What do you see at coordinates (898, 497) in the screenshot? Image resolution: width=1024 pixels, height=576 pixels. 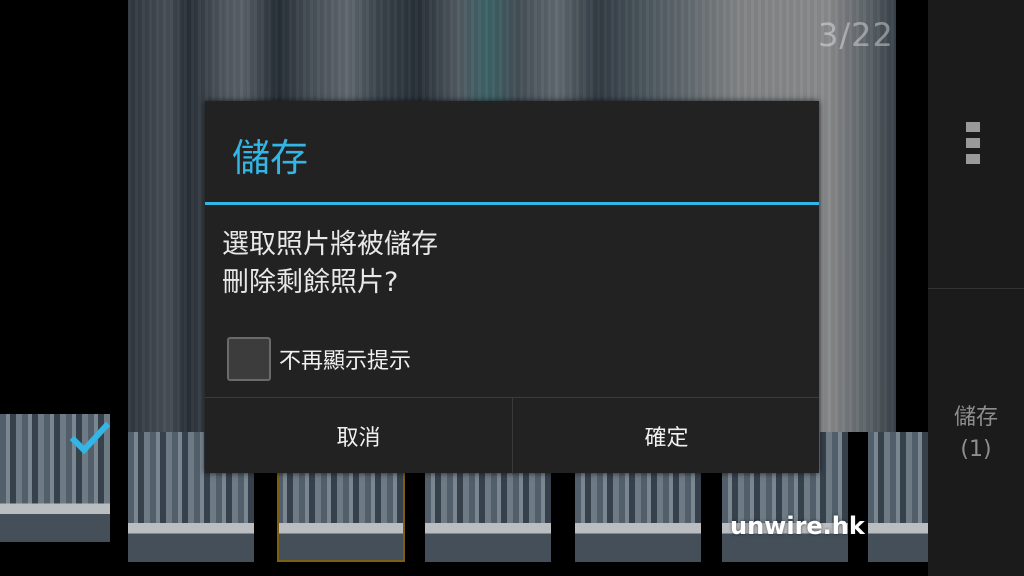 I see `thumbnail` at bounding box center [898, 497].